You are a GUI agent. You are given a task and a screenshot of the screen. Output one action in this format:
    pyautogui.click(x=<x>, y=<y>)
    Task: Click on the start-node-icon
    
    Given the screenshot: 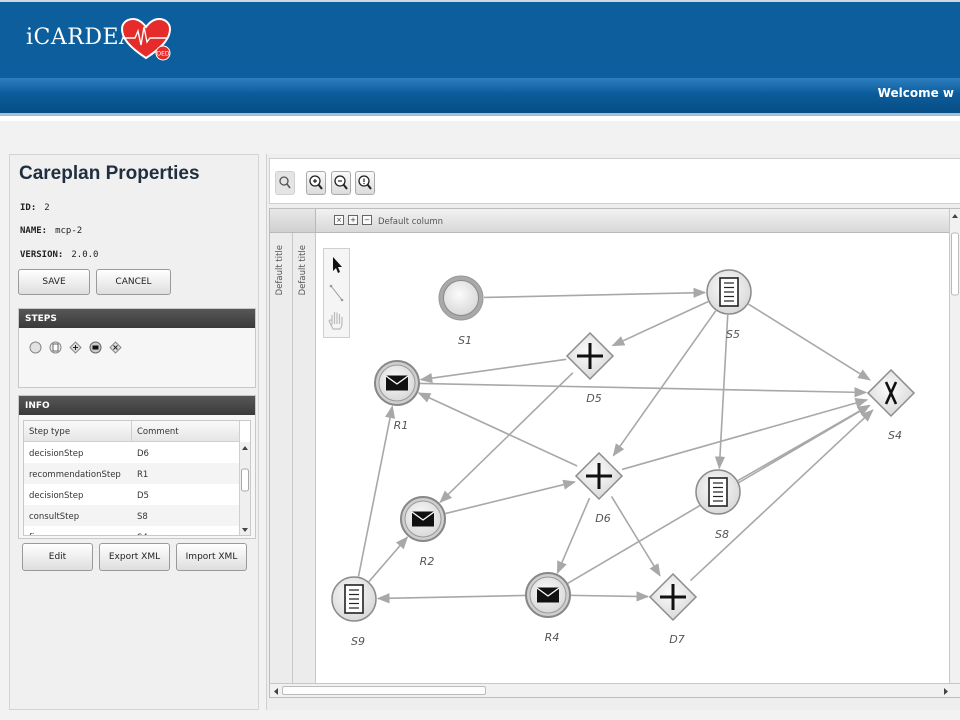 What is the action you would take?
    pyautogui.click(x=461, y=298)
    